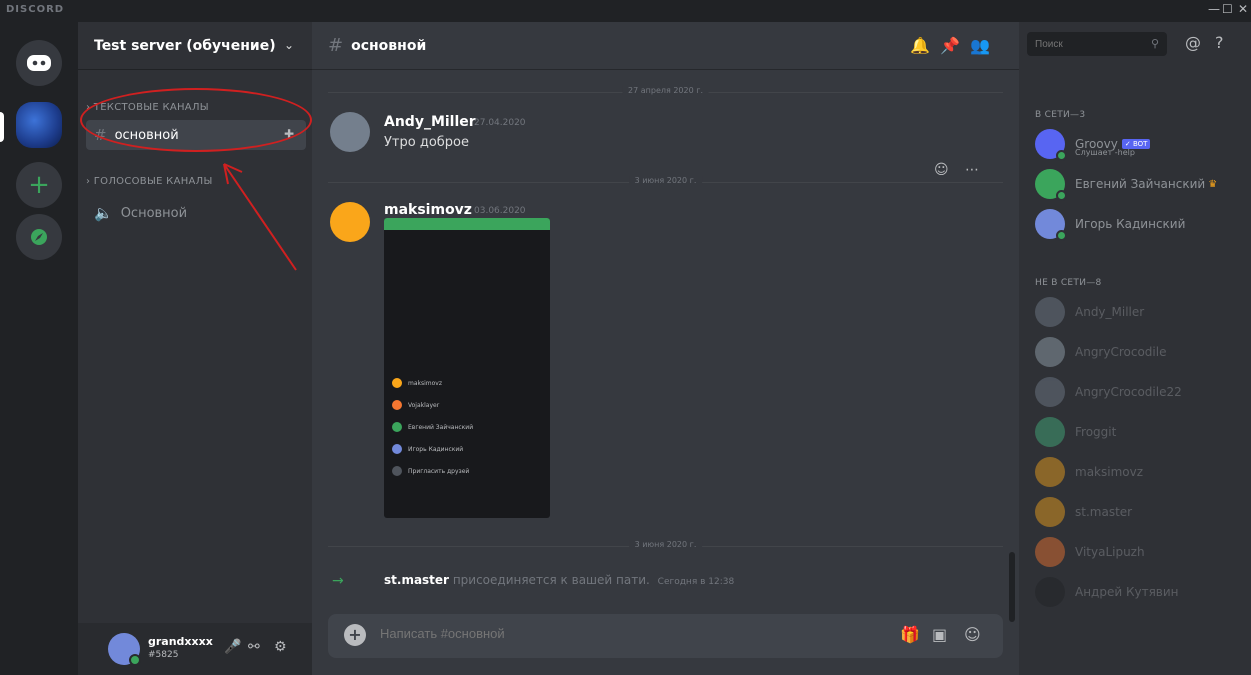 The height and width of the screenshot is (675, 1251). I want to click on home-button, so click(39, 63).